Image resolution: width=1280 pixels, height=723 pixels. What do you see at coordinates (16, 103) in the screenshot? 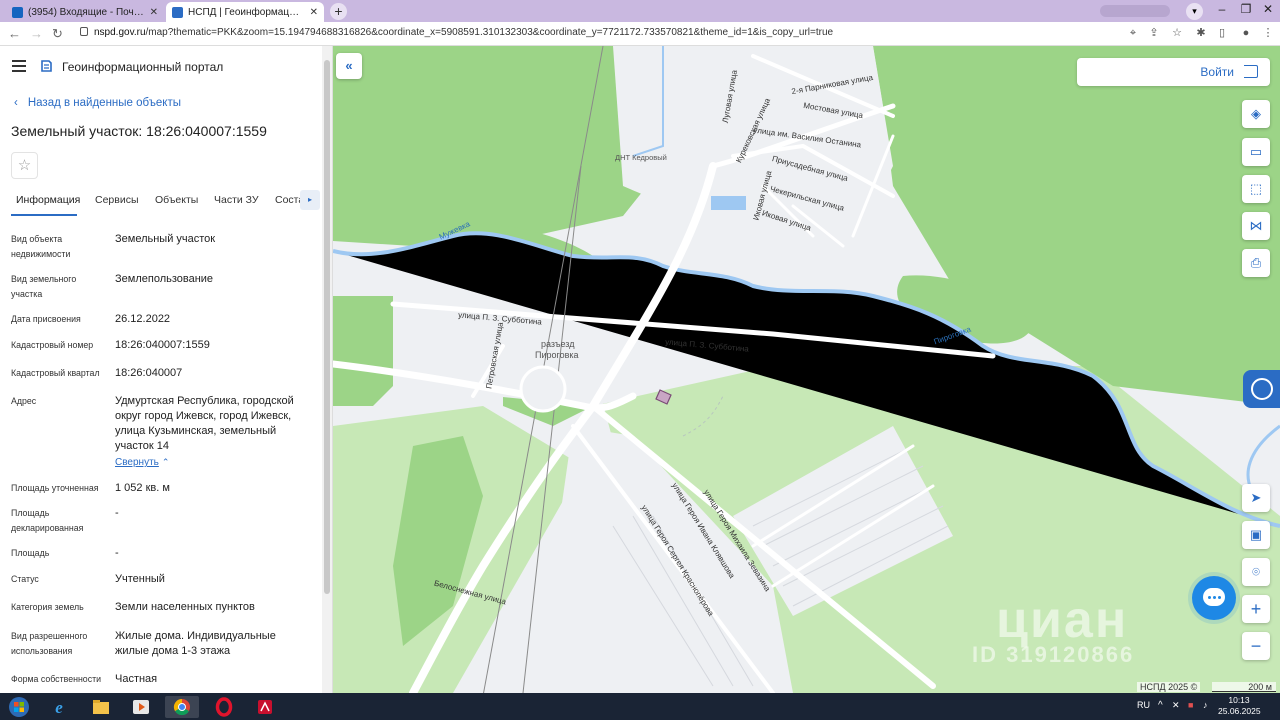
I see `chevron-left-icon: ‹` at bounding box center [16, 103].